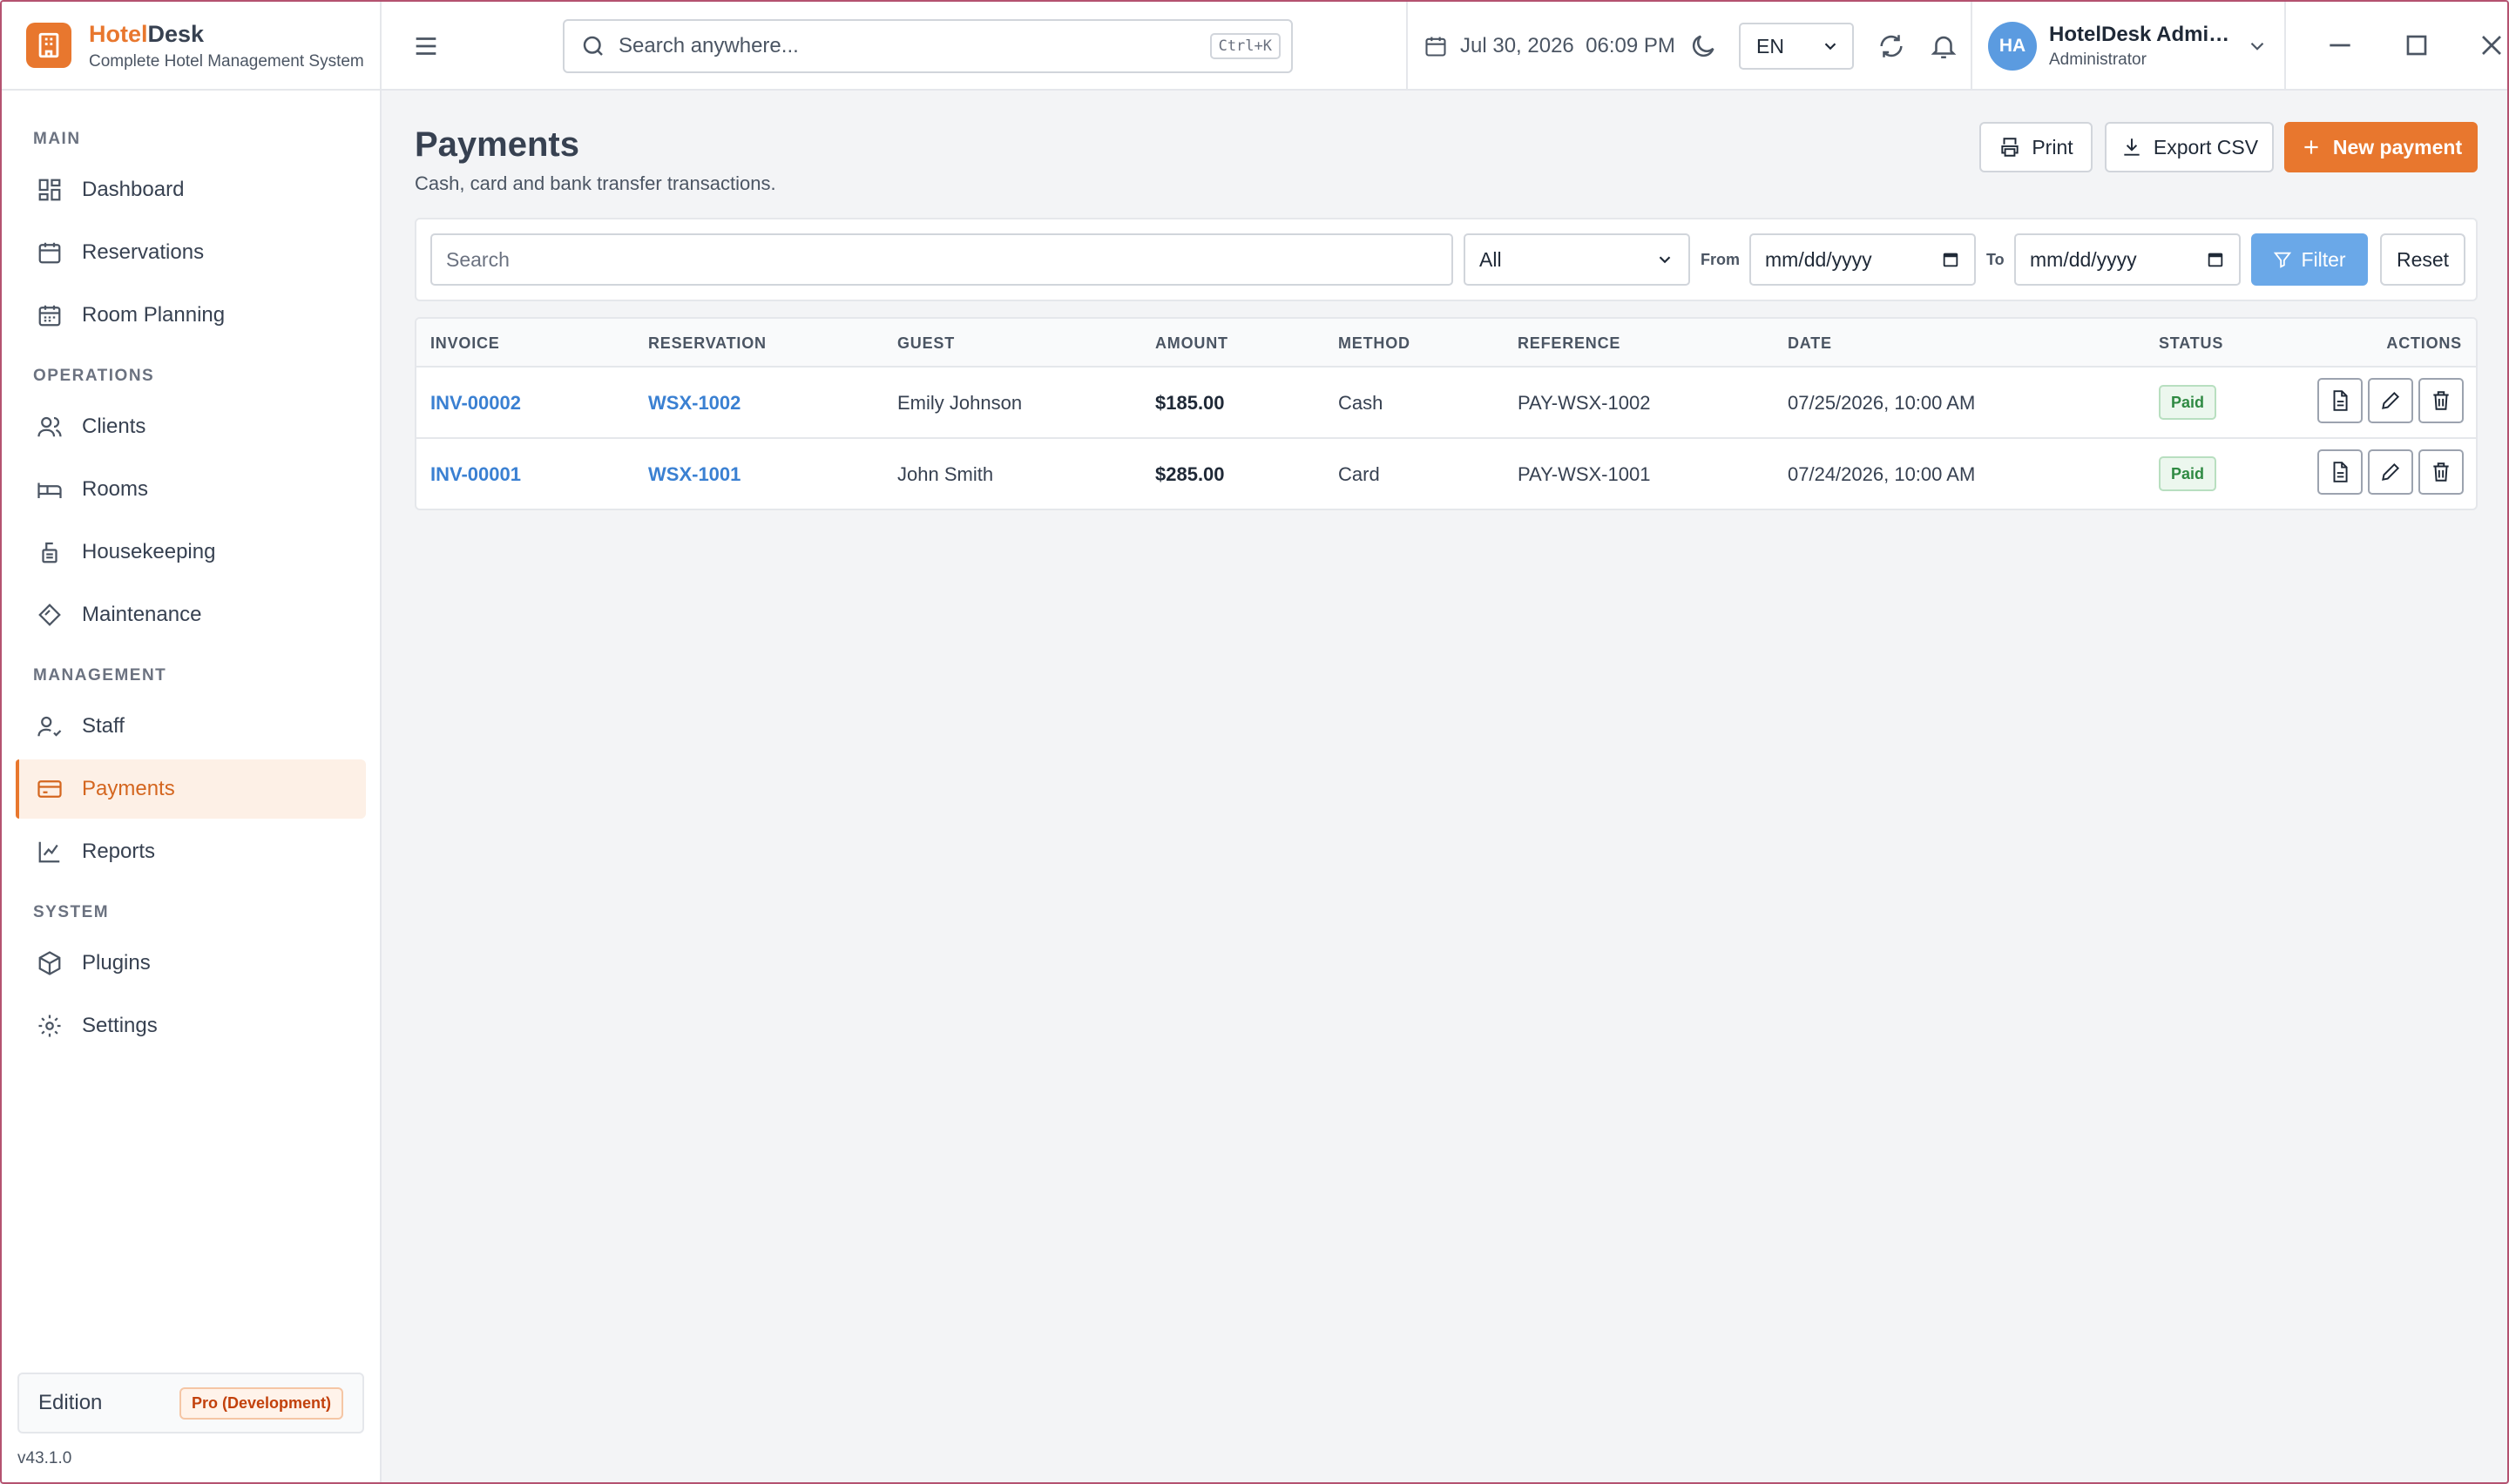 The height and width of the screenshot is (1484, 2509). What do you see at coordinates (694, 403) in the screenshot?
I see `reservation-link: WSX-1002` at bounding box center [694, 403].